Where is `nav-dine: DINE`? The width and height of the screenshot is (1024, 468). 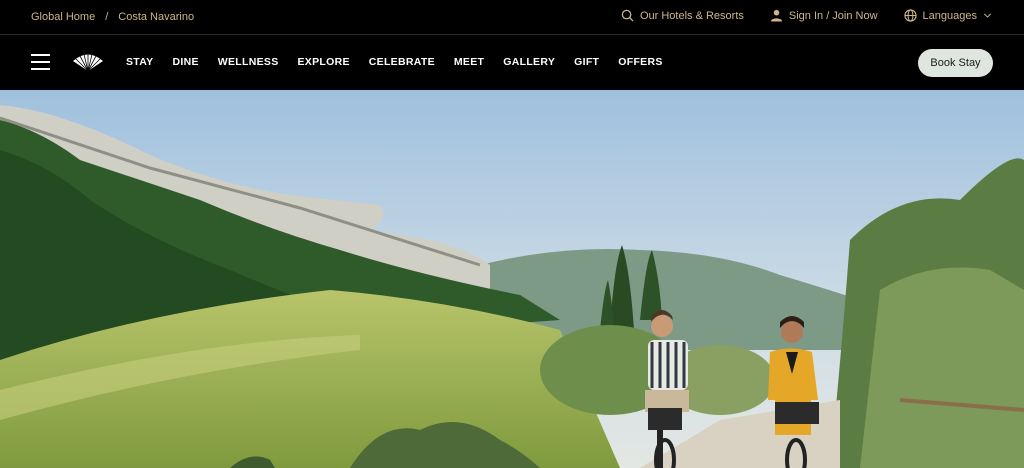
nav-dine: DINE is located at coordinates (185, 62).